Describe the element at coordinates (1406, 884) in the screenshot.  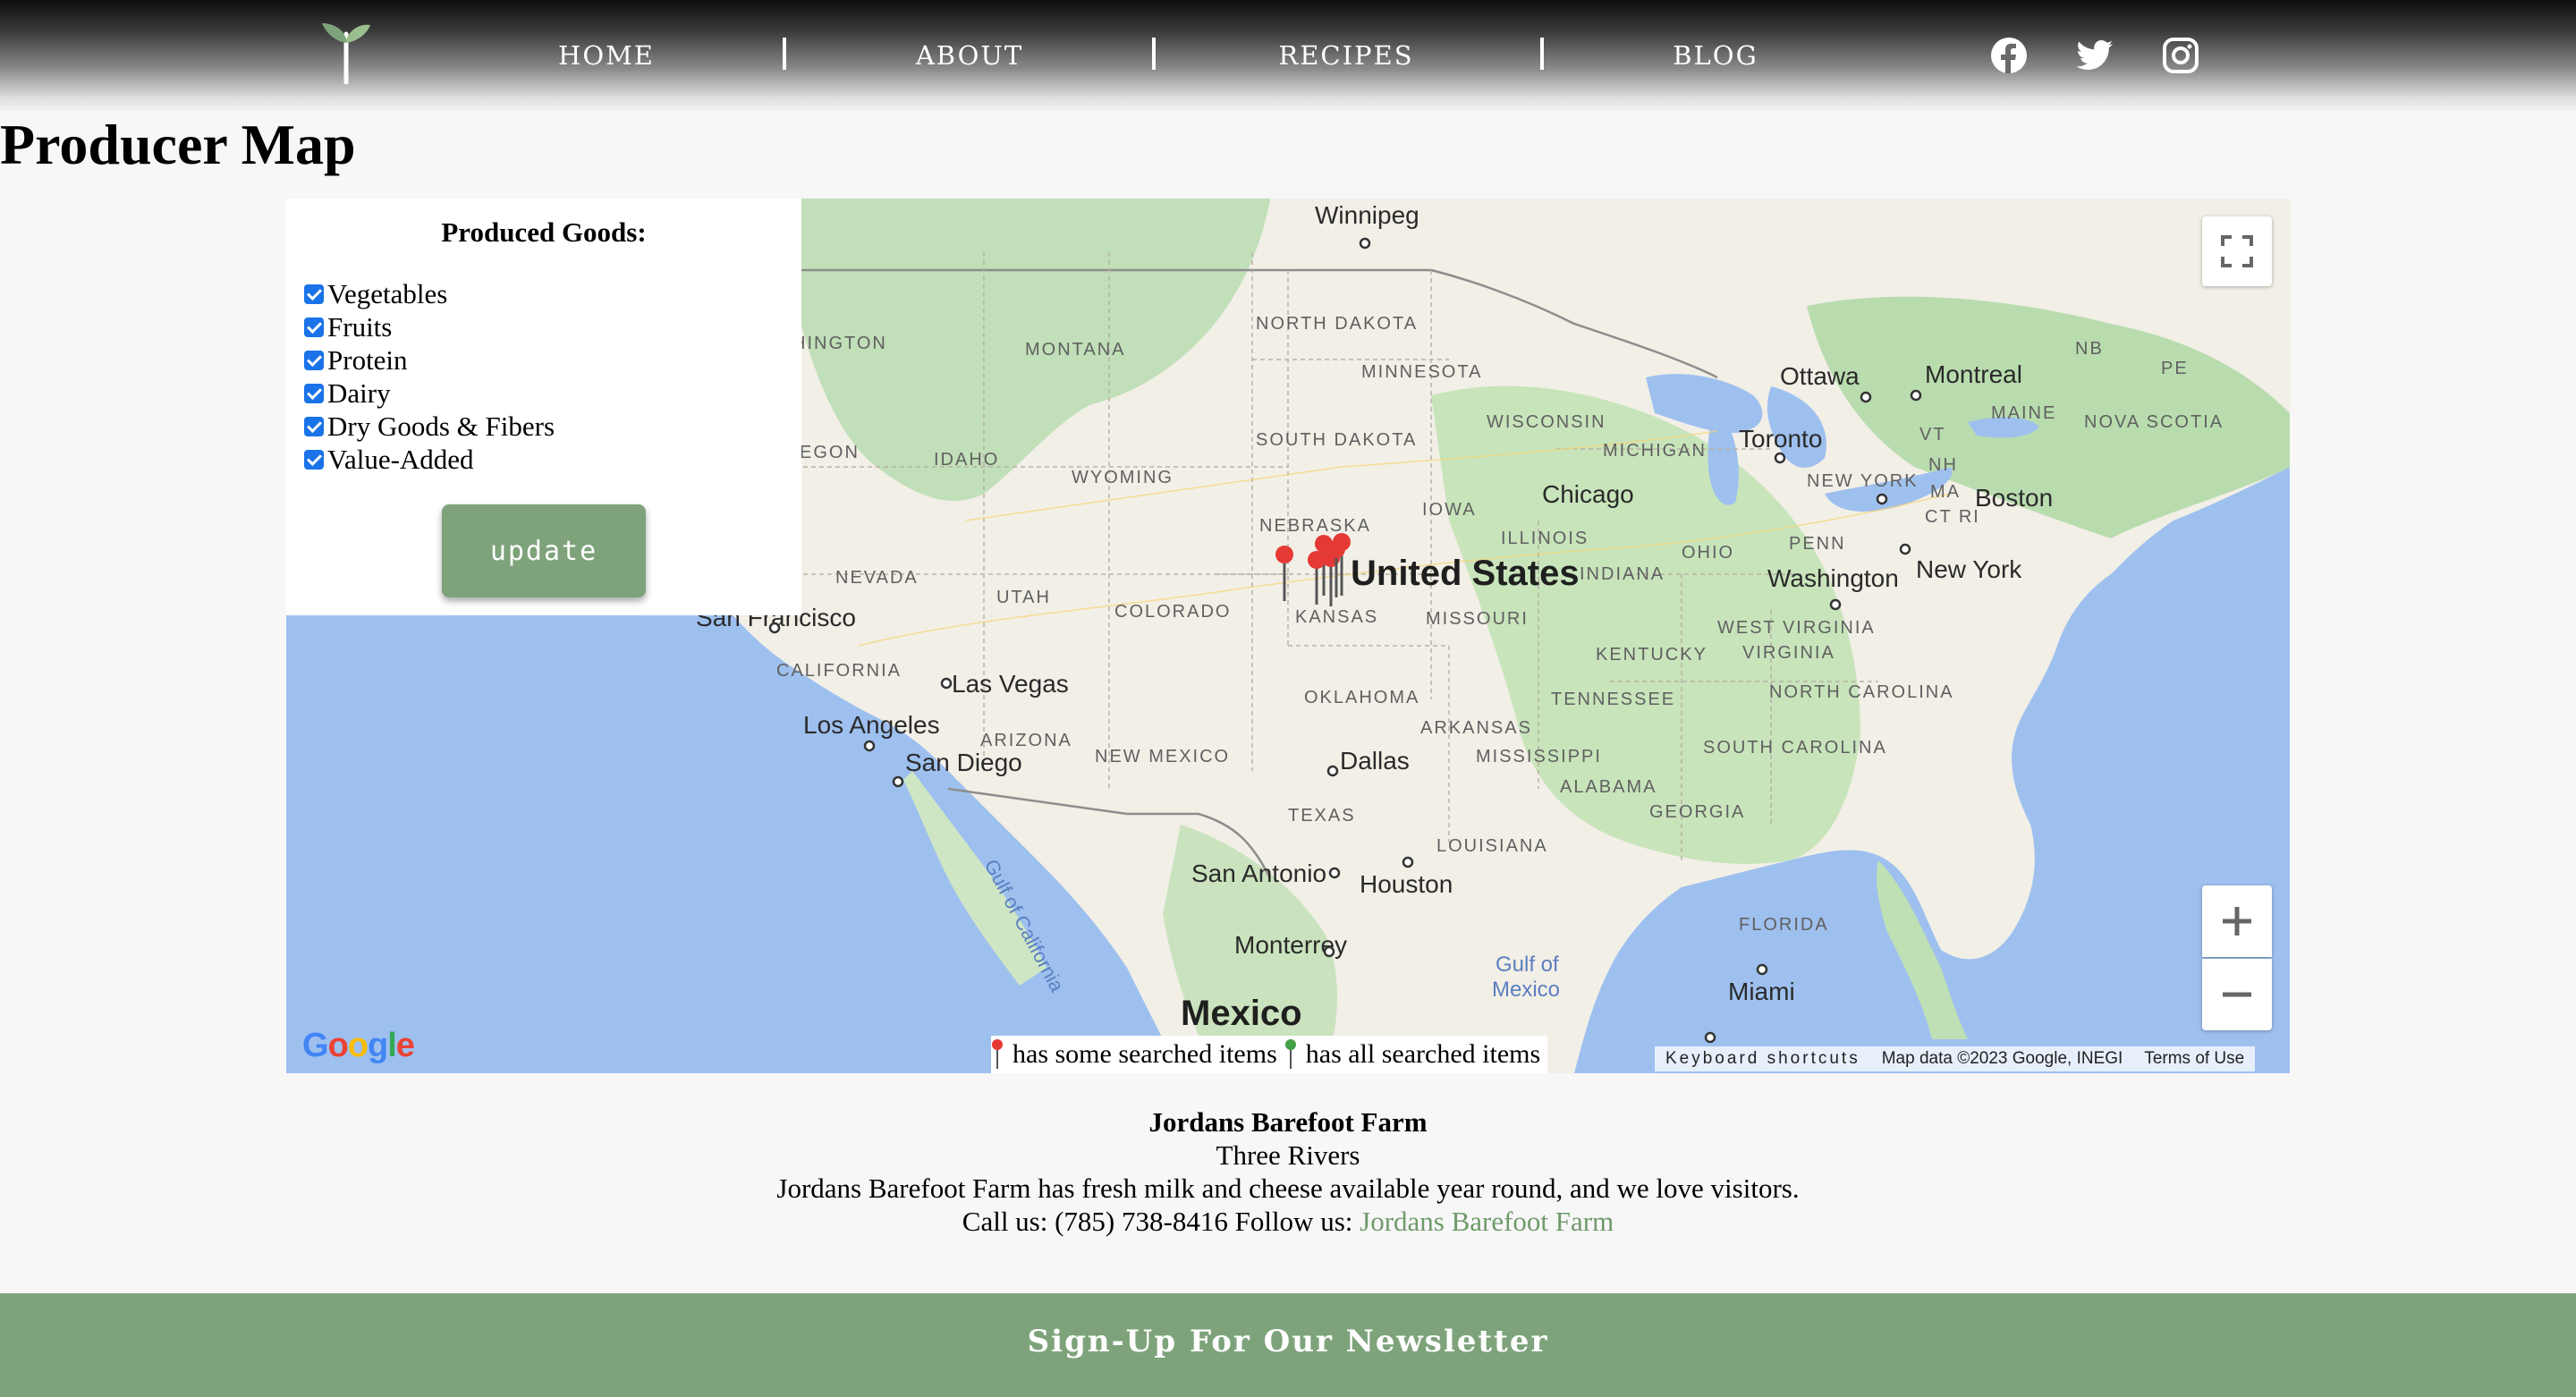
I see `city-label: Houston` at that location.